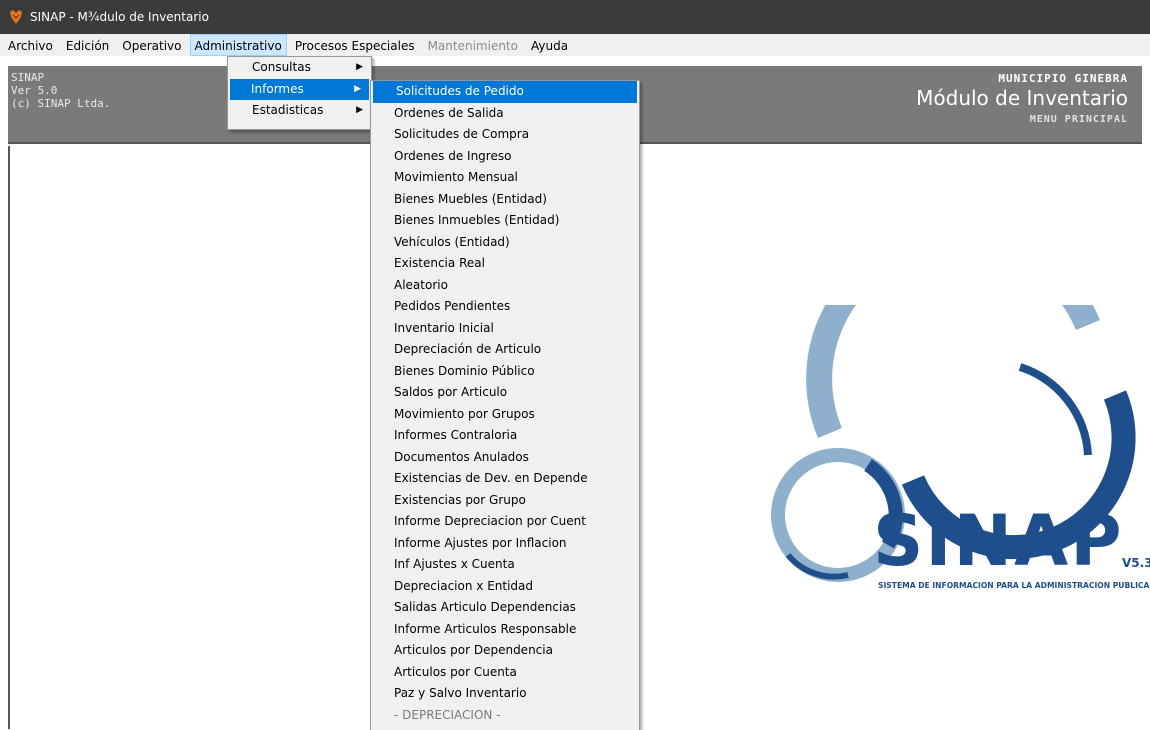 The image size is (1150, 730). What do you see at coordinates (505, 286) in the screenshot?
I see `informes-menu-item: Aleatorio` at bounding box center [505, 286].